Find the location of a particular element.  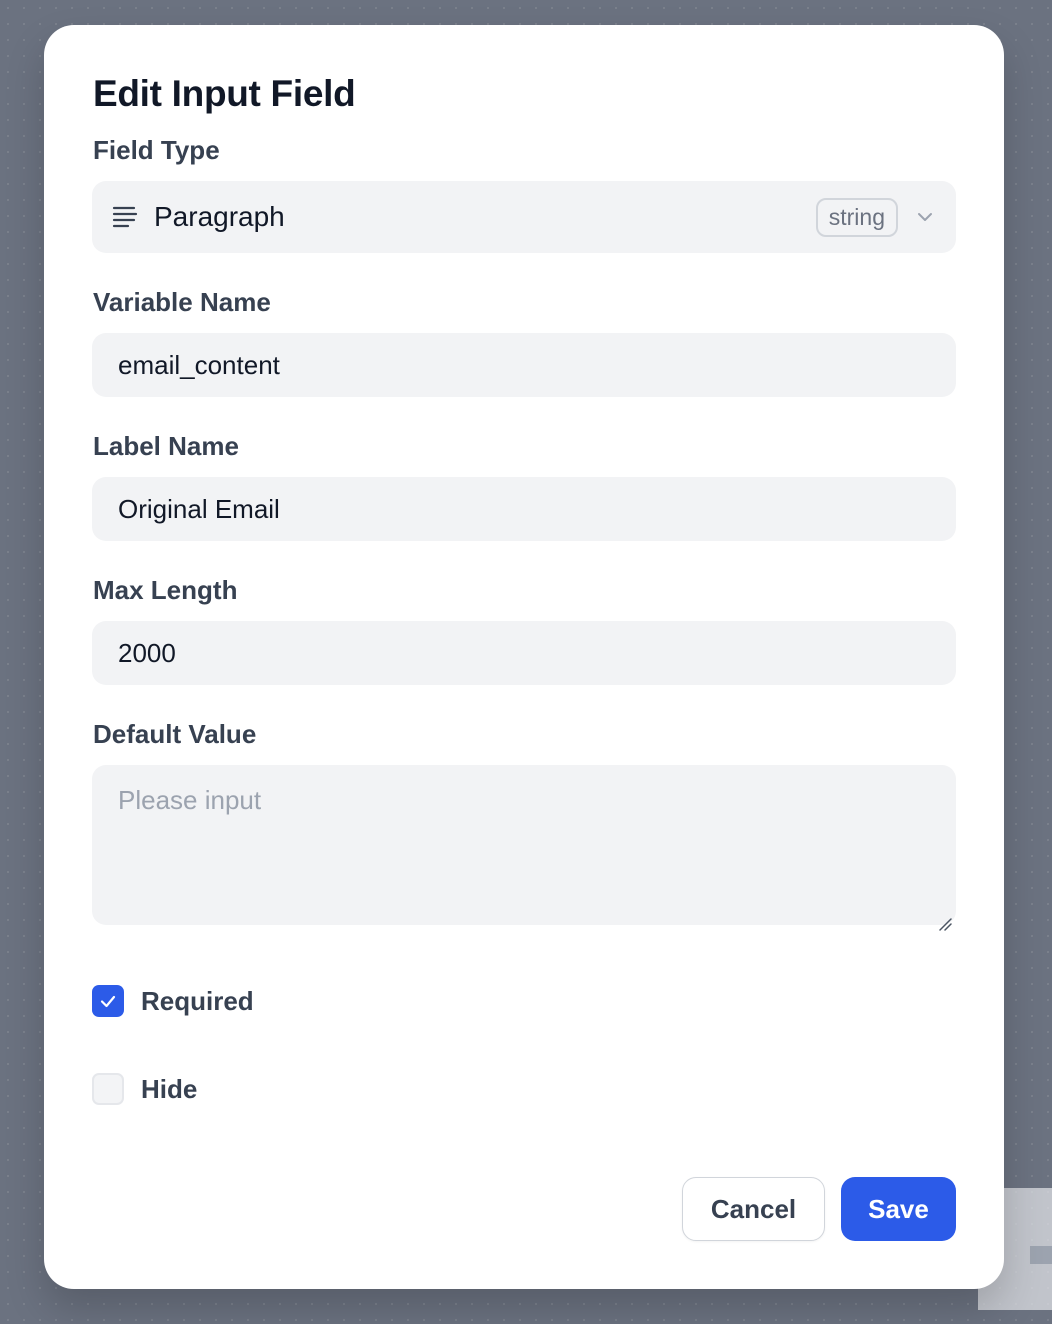

default-value-label: Default Value is located at coordinates (175, 734).